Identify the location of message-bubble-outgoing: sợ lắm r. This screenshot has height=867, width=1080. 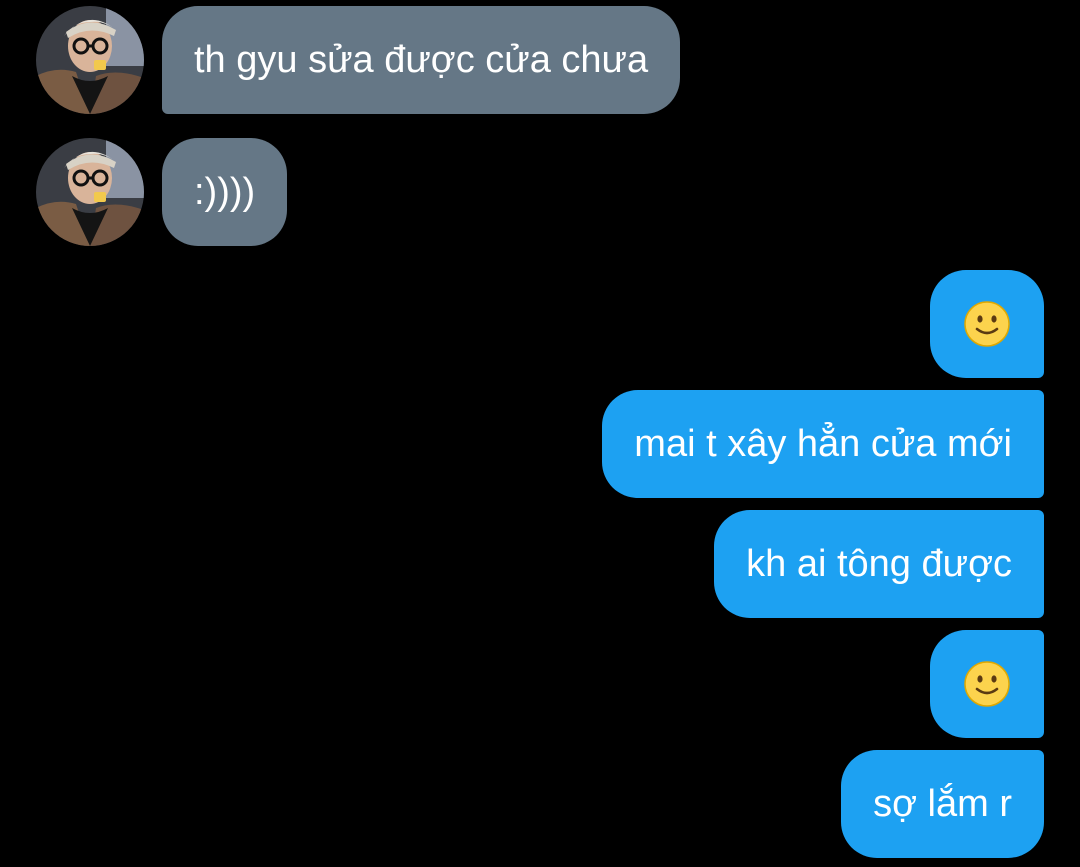
(942, 804).